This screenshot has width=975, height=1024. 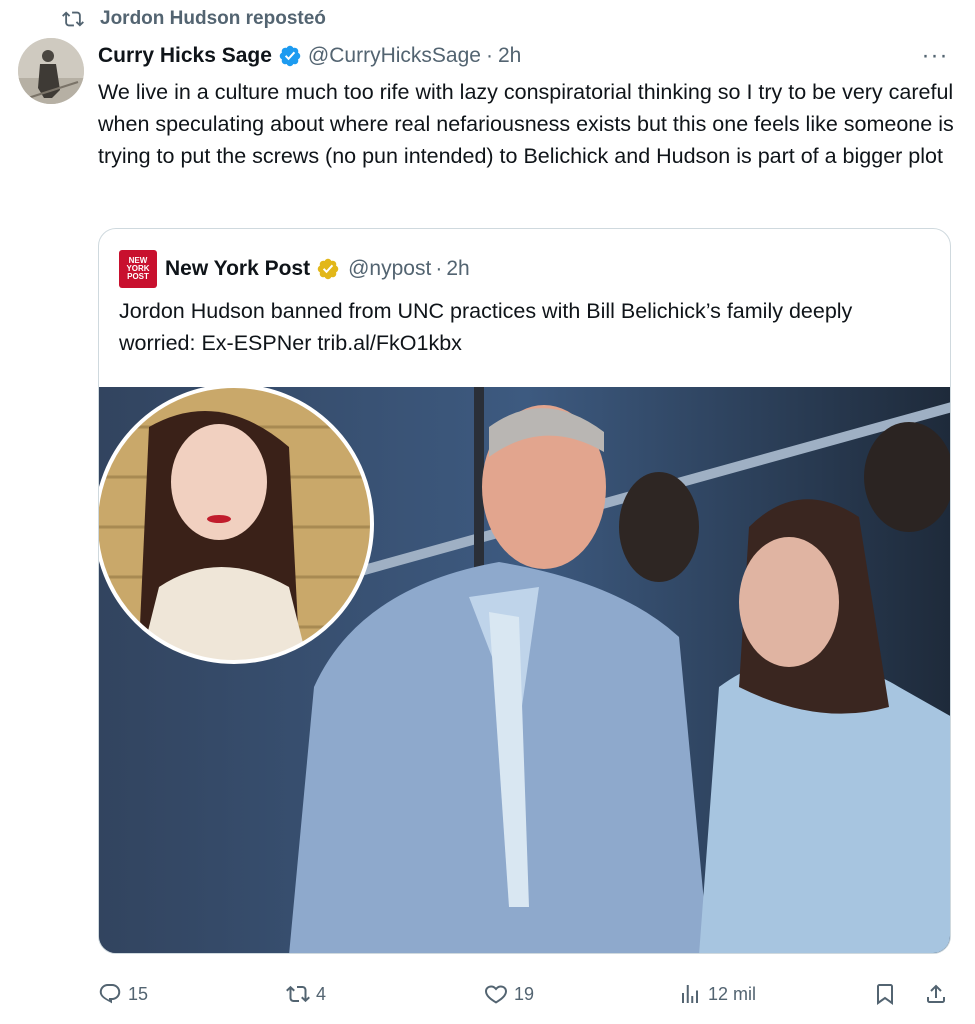 What do you see at coordinates (509, 56) in the screenshot?
I see `timestamp: 2h` at bounding box center [509, 56].